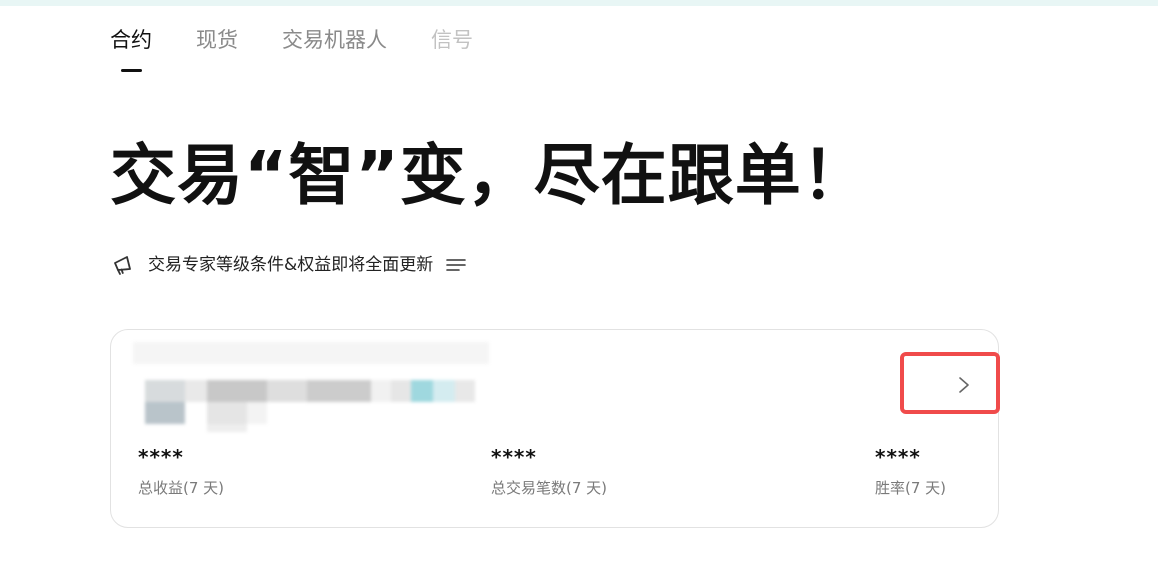 This screenshot has width=1158, height=578. What do you see at coordinates (911, 488) in the screenshot?
I see `stat-win-rate-label: 胜率(7 天)` at bounding box center [911, 488].